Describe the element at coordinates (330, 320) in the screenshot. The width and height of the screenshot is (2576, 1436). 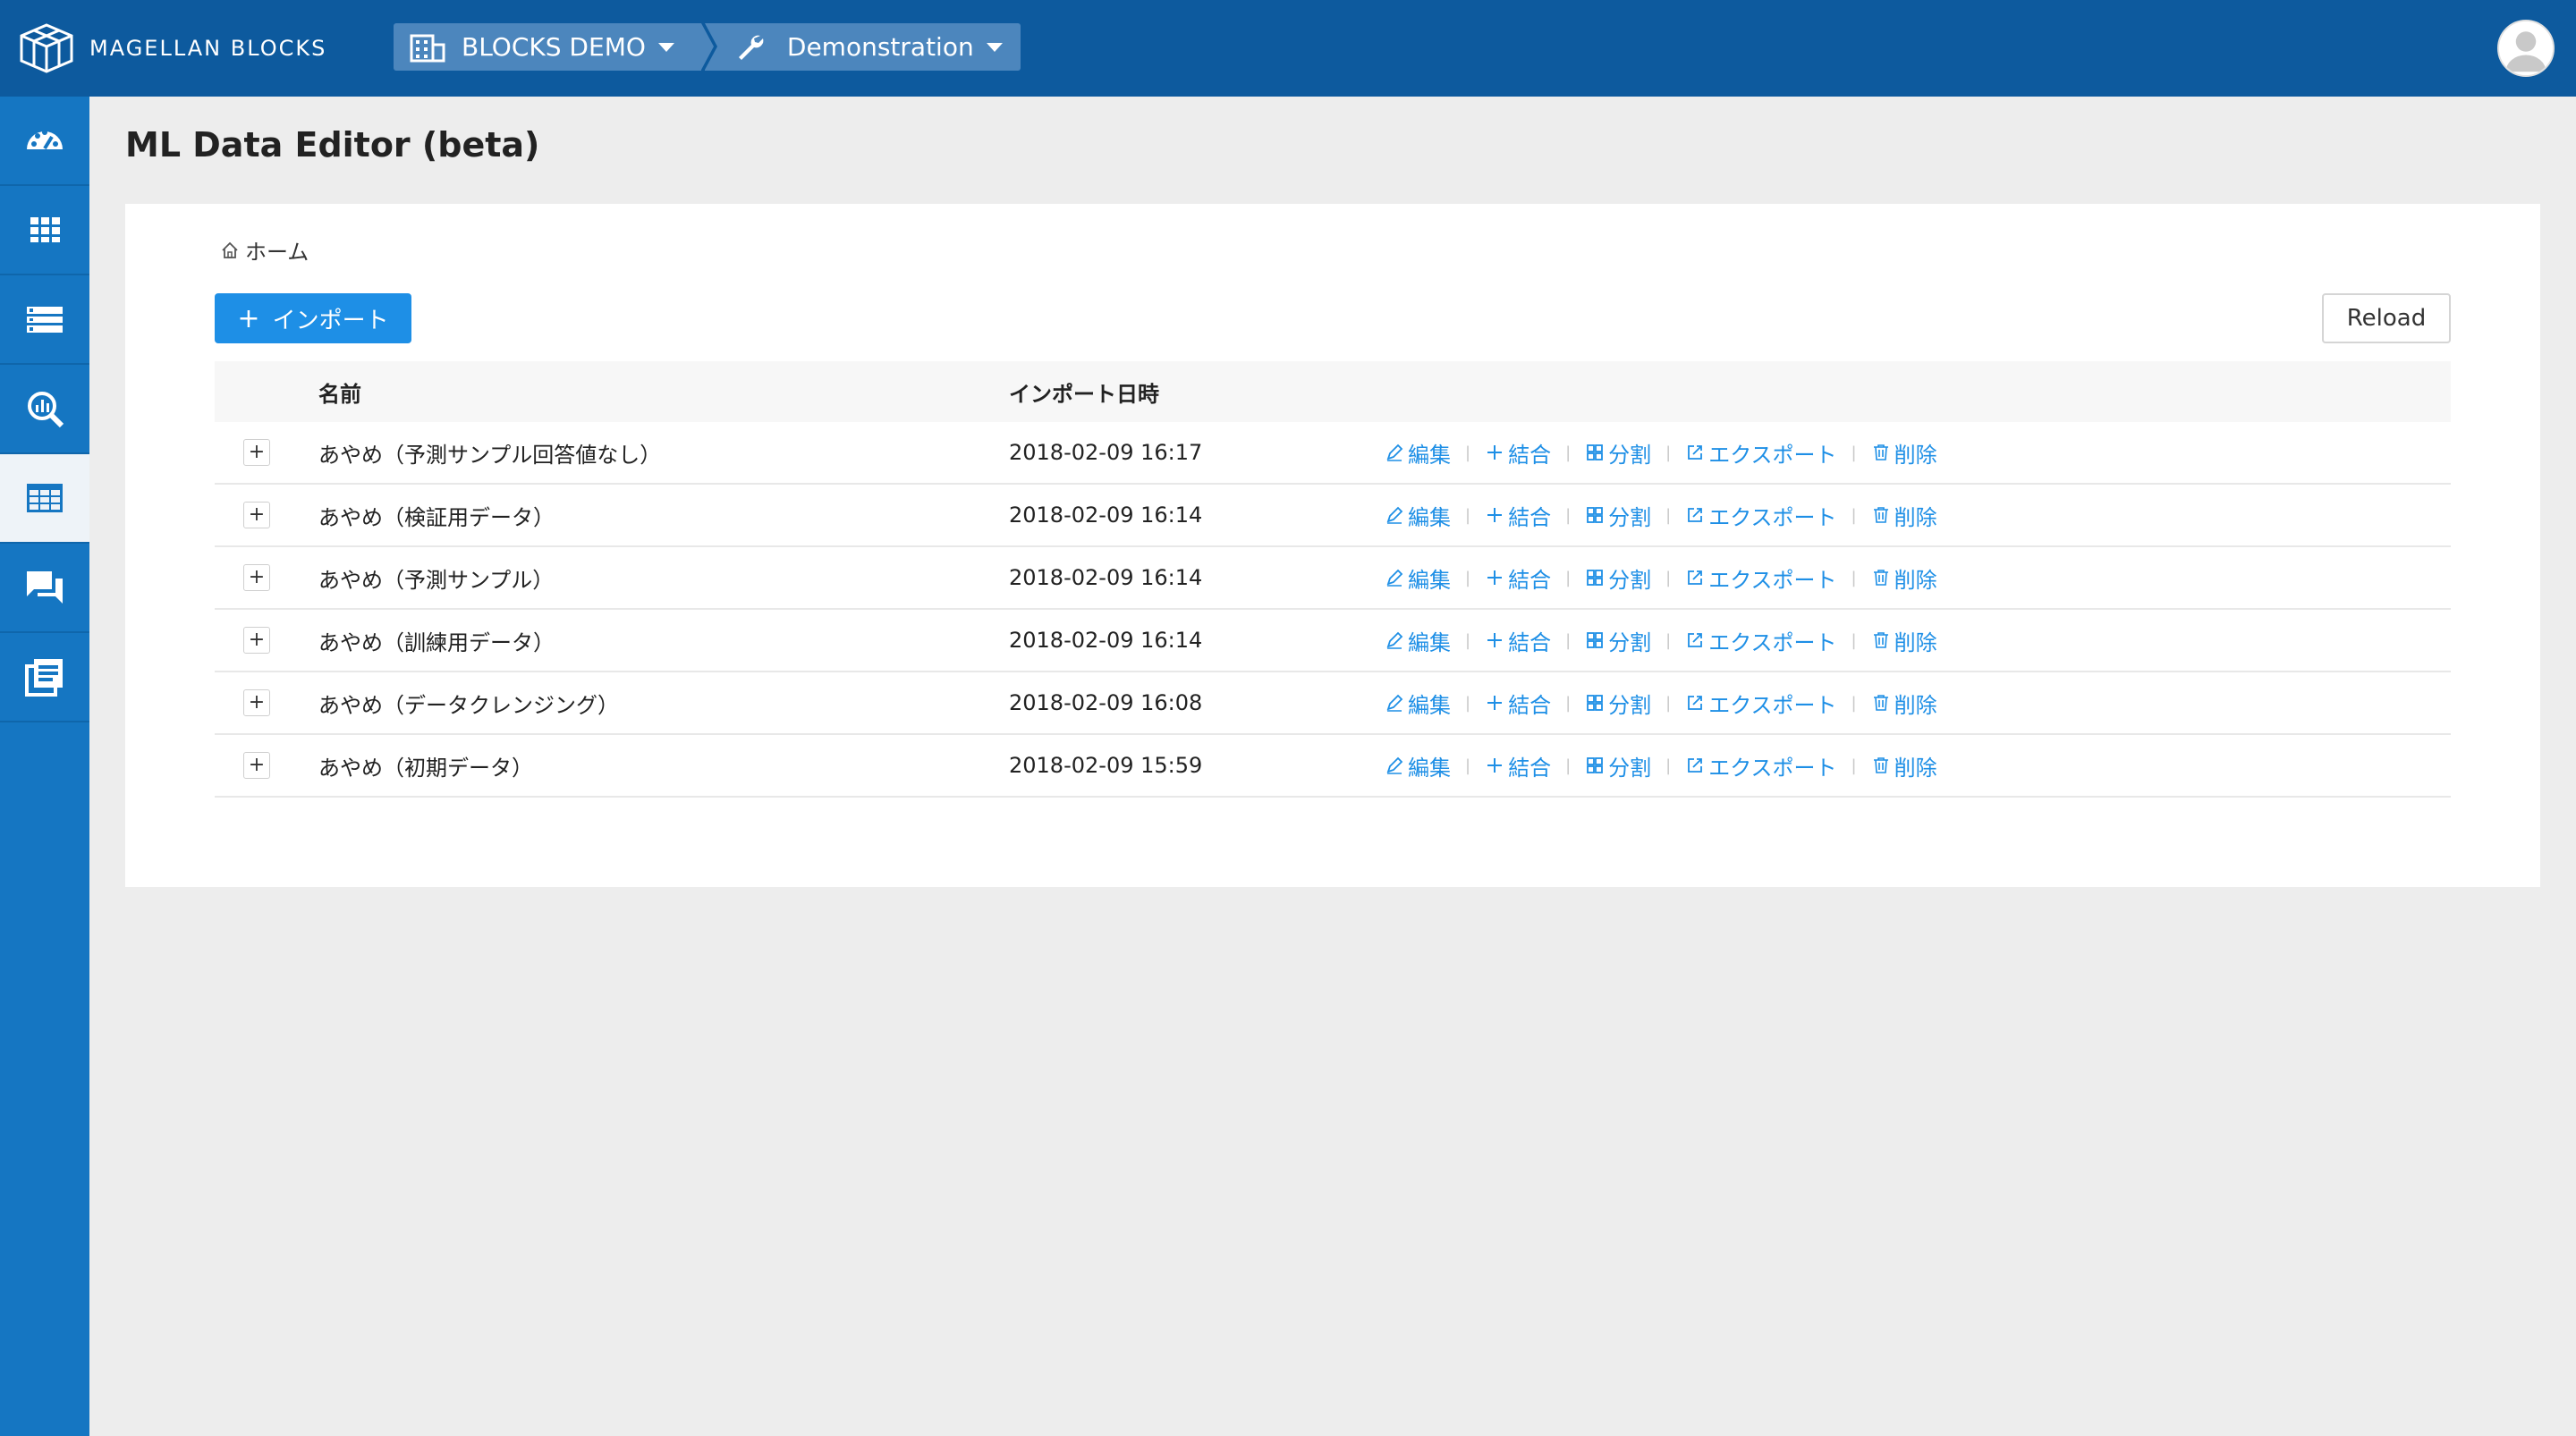
I see `import-label: インポート` at that location.